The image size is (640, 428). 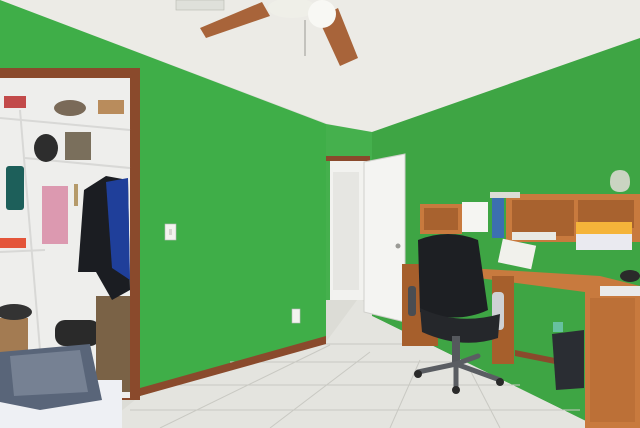 What do you see at coordinates (348, 158) in the screenshot?
I see `door-frame` at bounding box center [348, 158].